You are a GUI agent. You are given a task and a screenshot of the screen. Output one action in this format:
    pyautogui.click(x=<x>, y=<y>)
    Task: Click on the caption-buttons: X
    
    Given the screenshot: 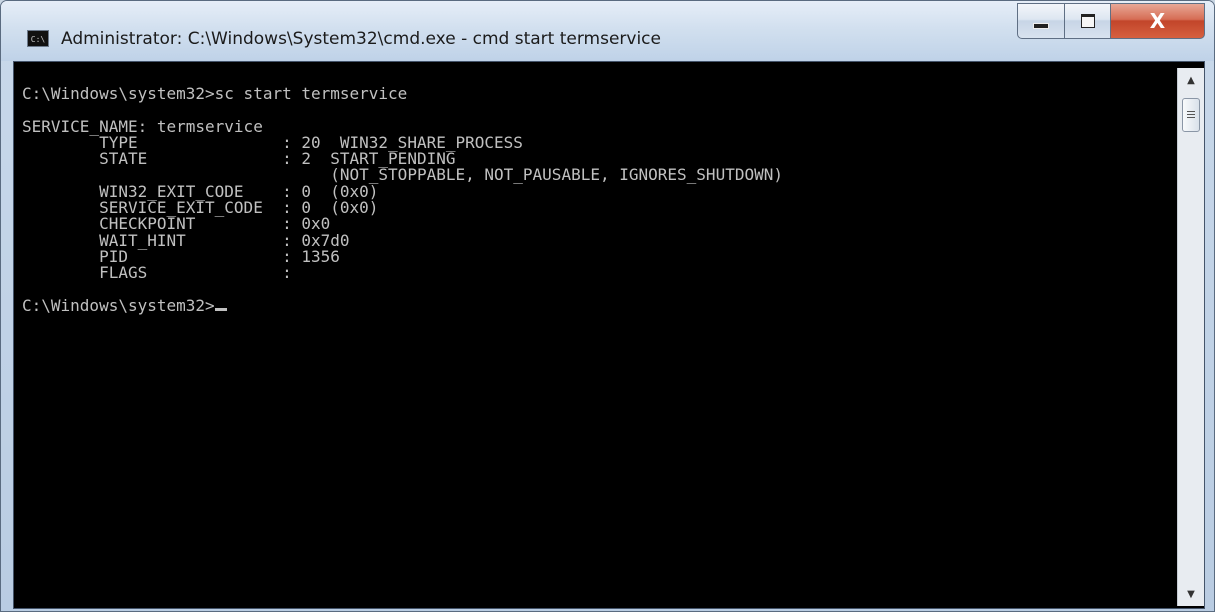 What is the action you would take?
    pyautogui.click(x=1112, y=21)
    